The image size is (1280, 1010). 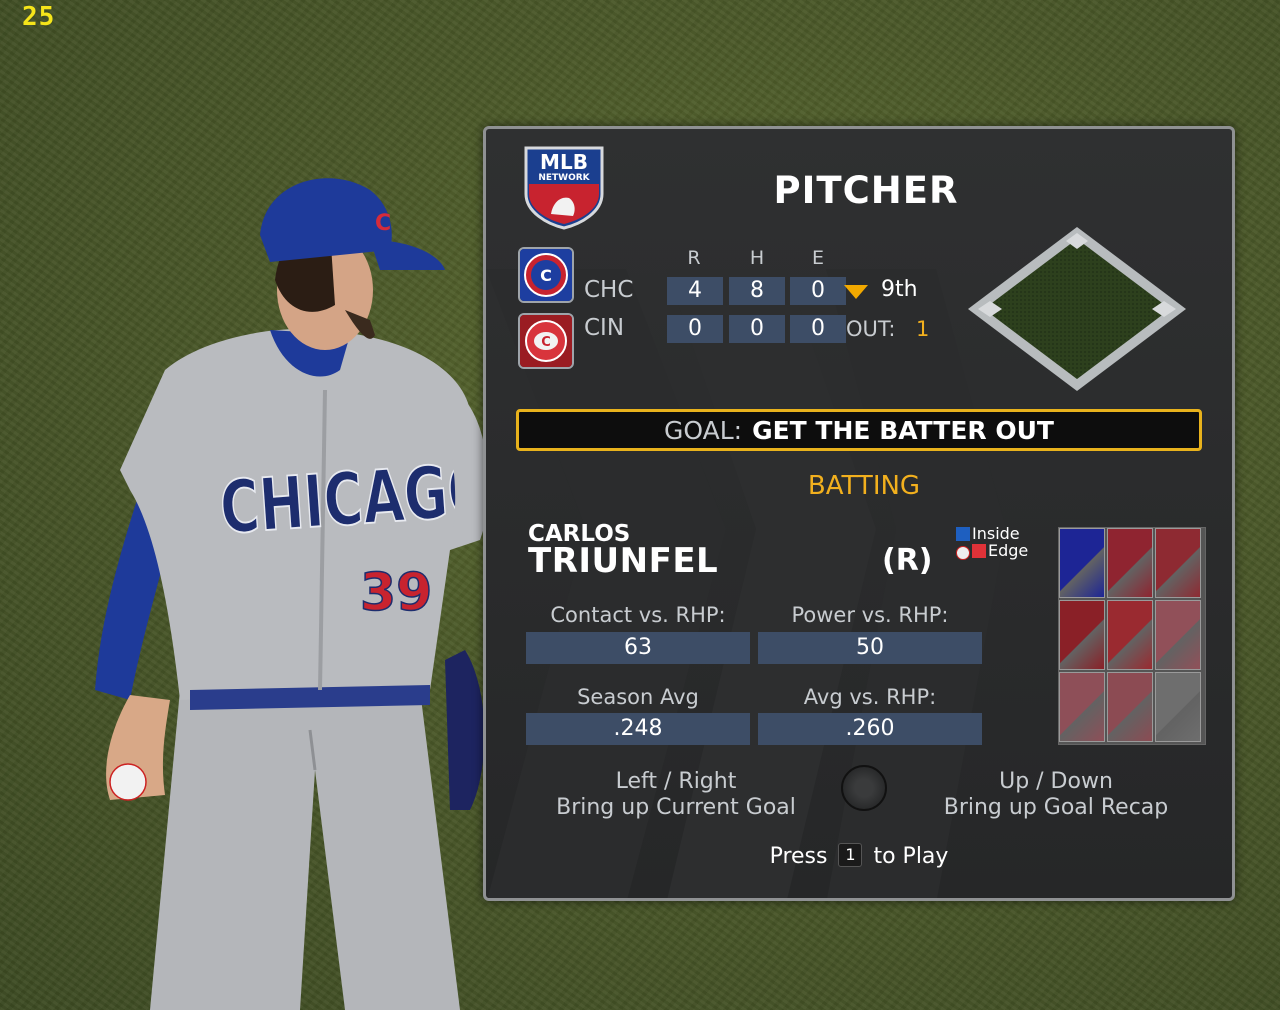 I want to click on team-abbr-cin: CIN, so click(x=604, y=328).